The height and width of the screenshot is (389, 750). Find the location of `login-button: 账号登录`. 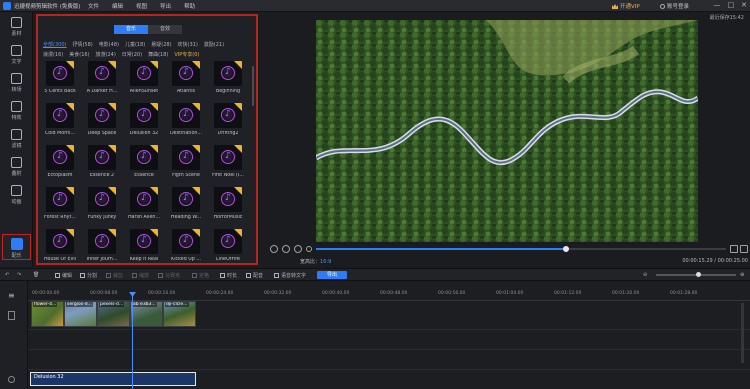

login-button: 账号登录 is located at coordinates (674, 6).